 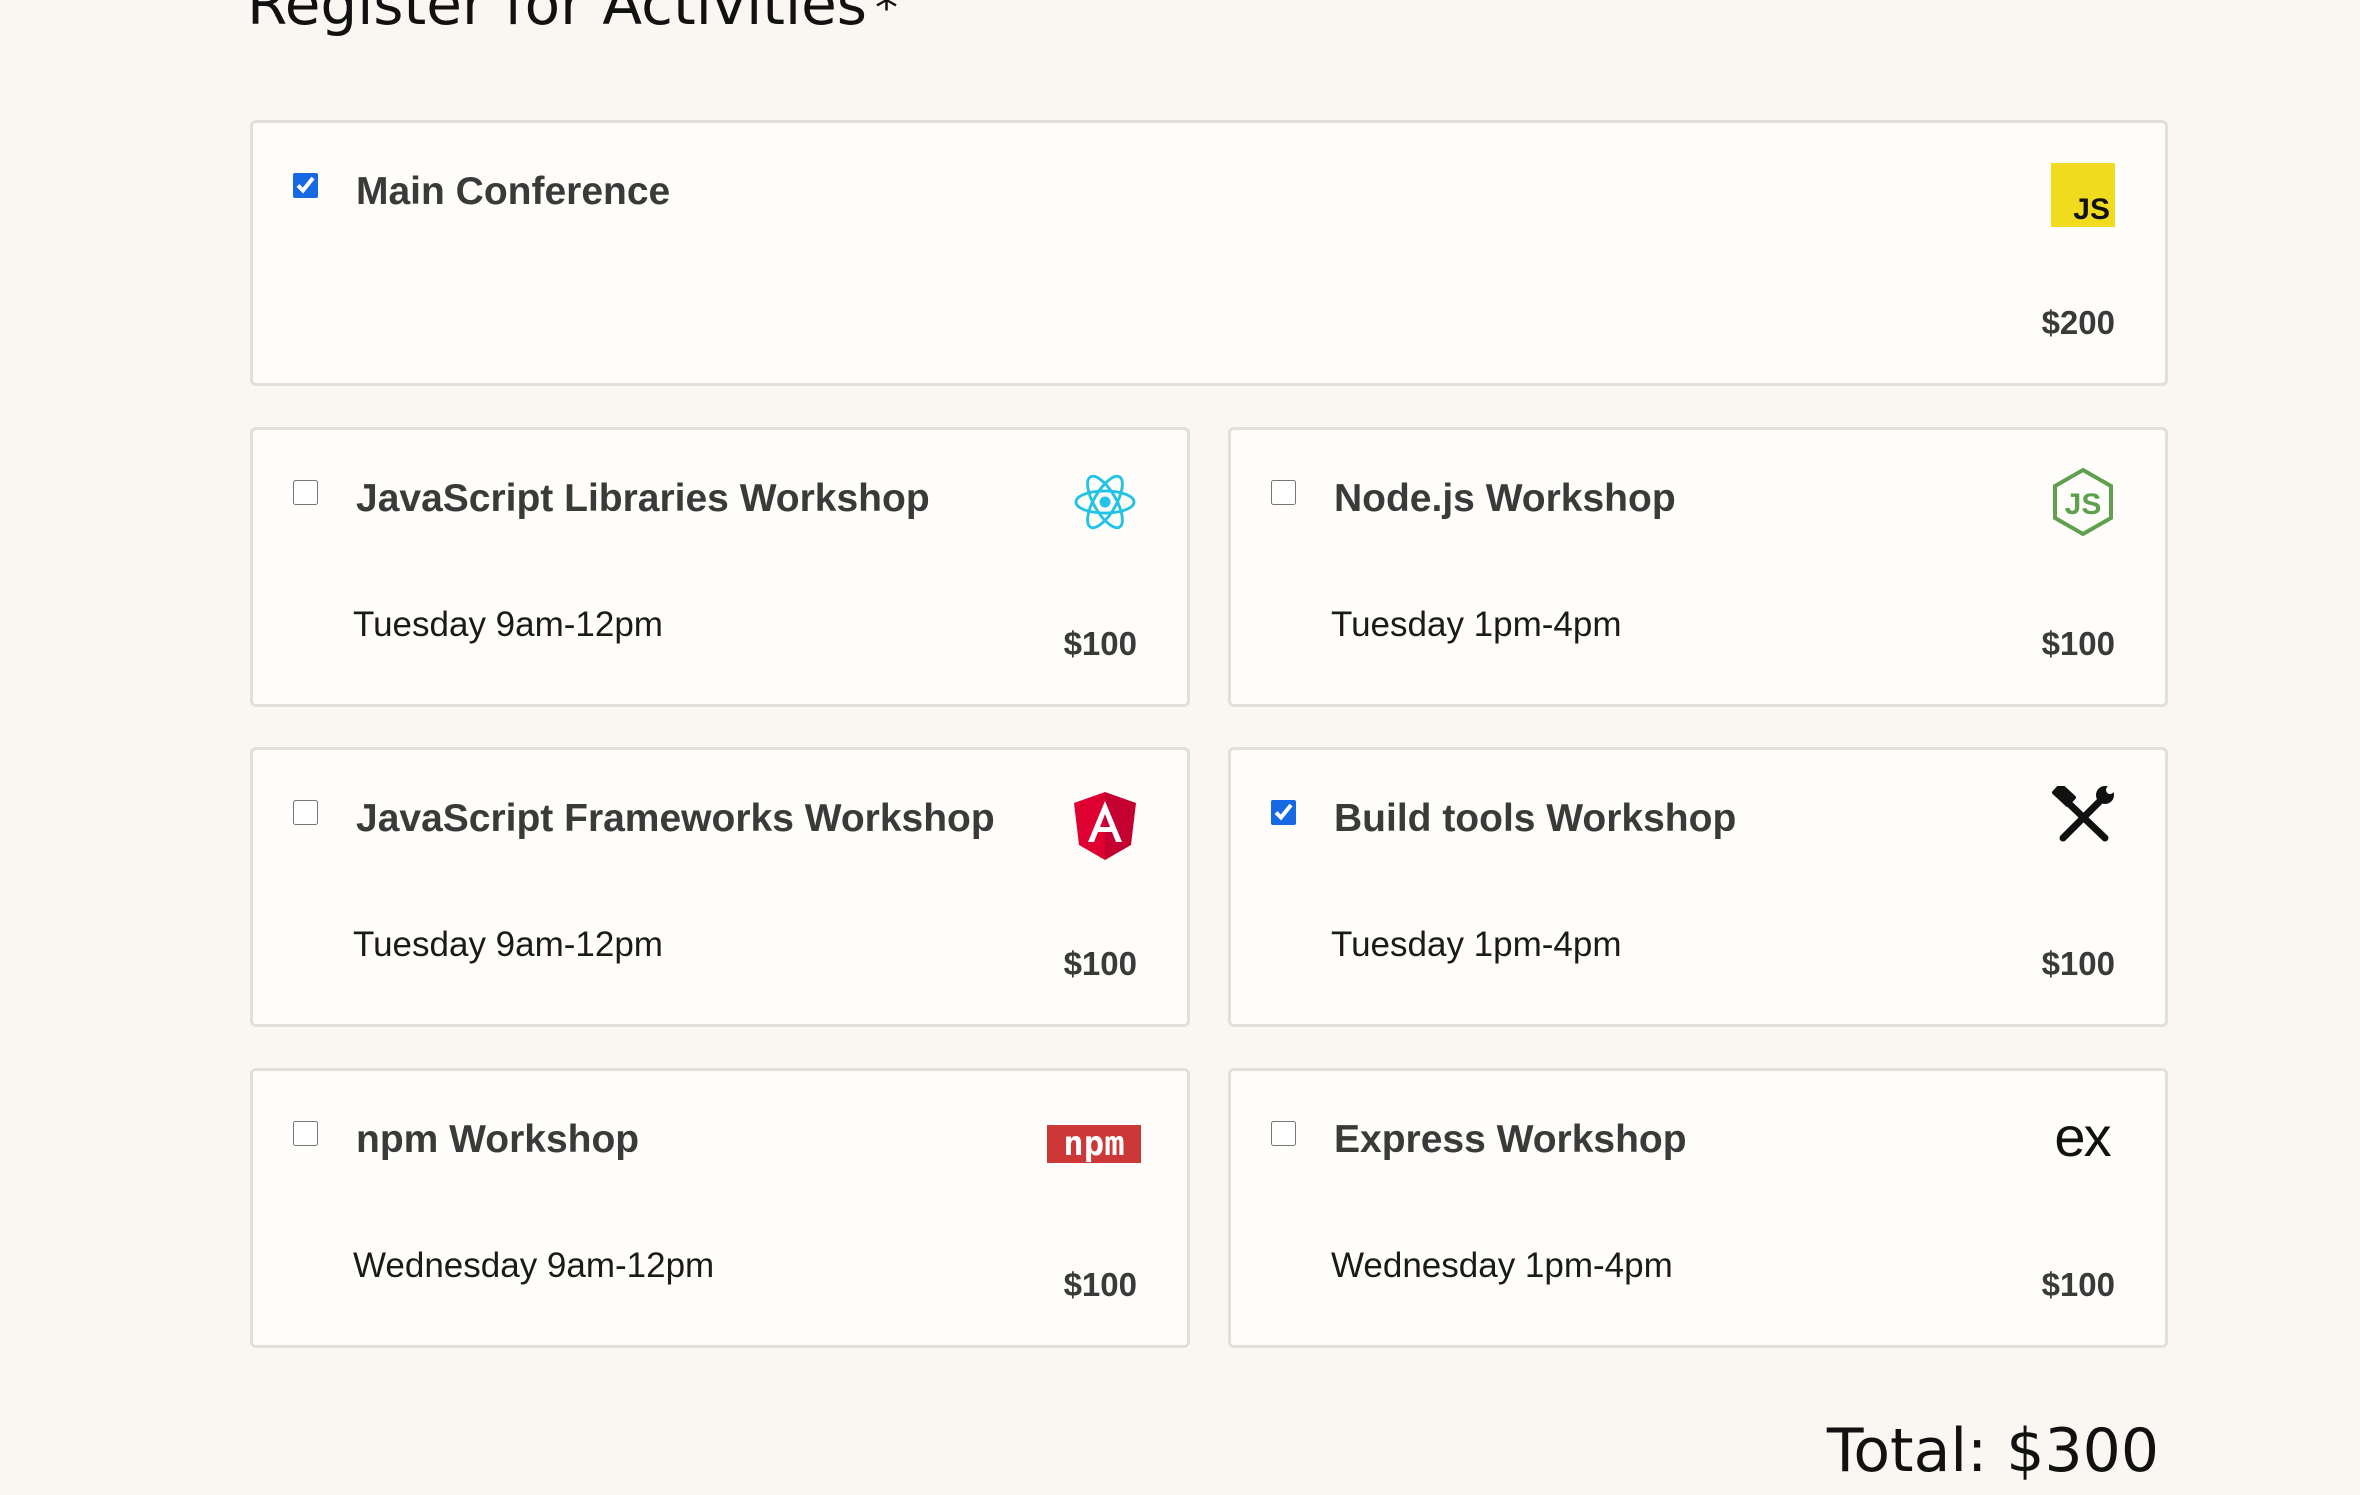 I want to click on svg-text: npm, so click(x=1093, y=1144).